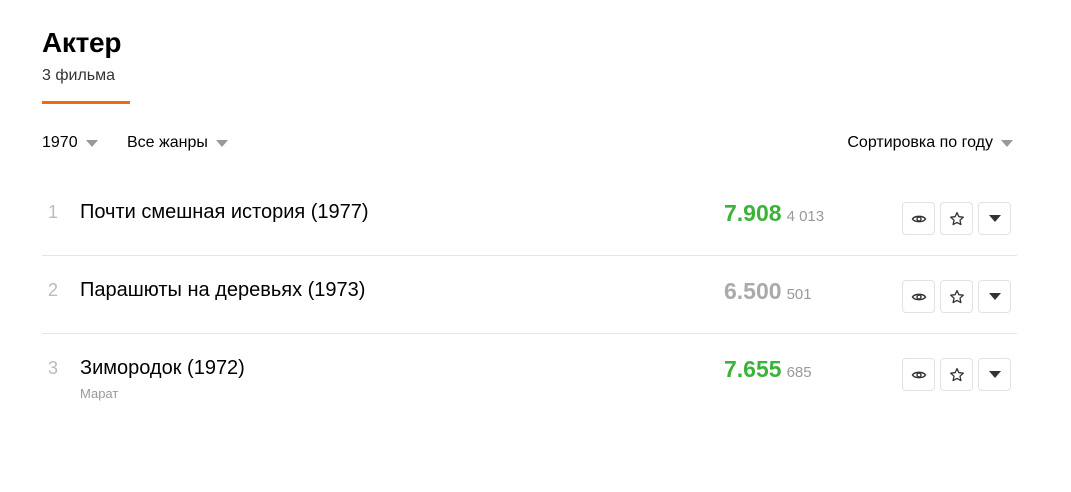 This screenshot has width=1071, height=492. I want to click on page-header: Актер 3 фильма, so click(81, 56).